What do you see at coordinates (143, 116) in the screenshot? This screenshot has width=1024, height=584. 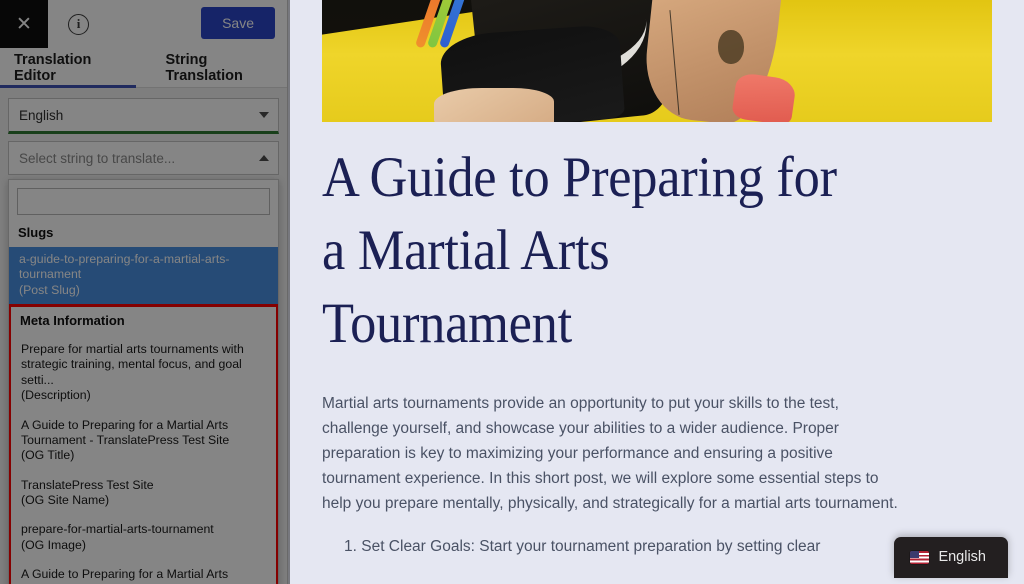 I see `language-select: English` at bounding box center [143, 116].